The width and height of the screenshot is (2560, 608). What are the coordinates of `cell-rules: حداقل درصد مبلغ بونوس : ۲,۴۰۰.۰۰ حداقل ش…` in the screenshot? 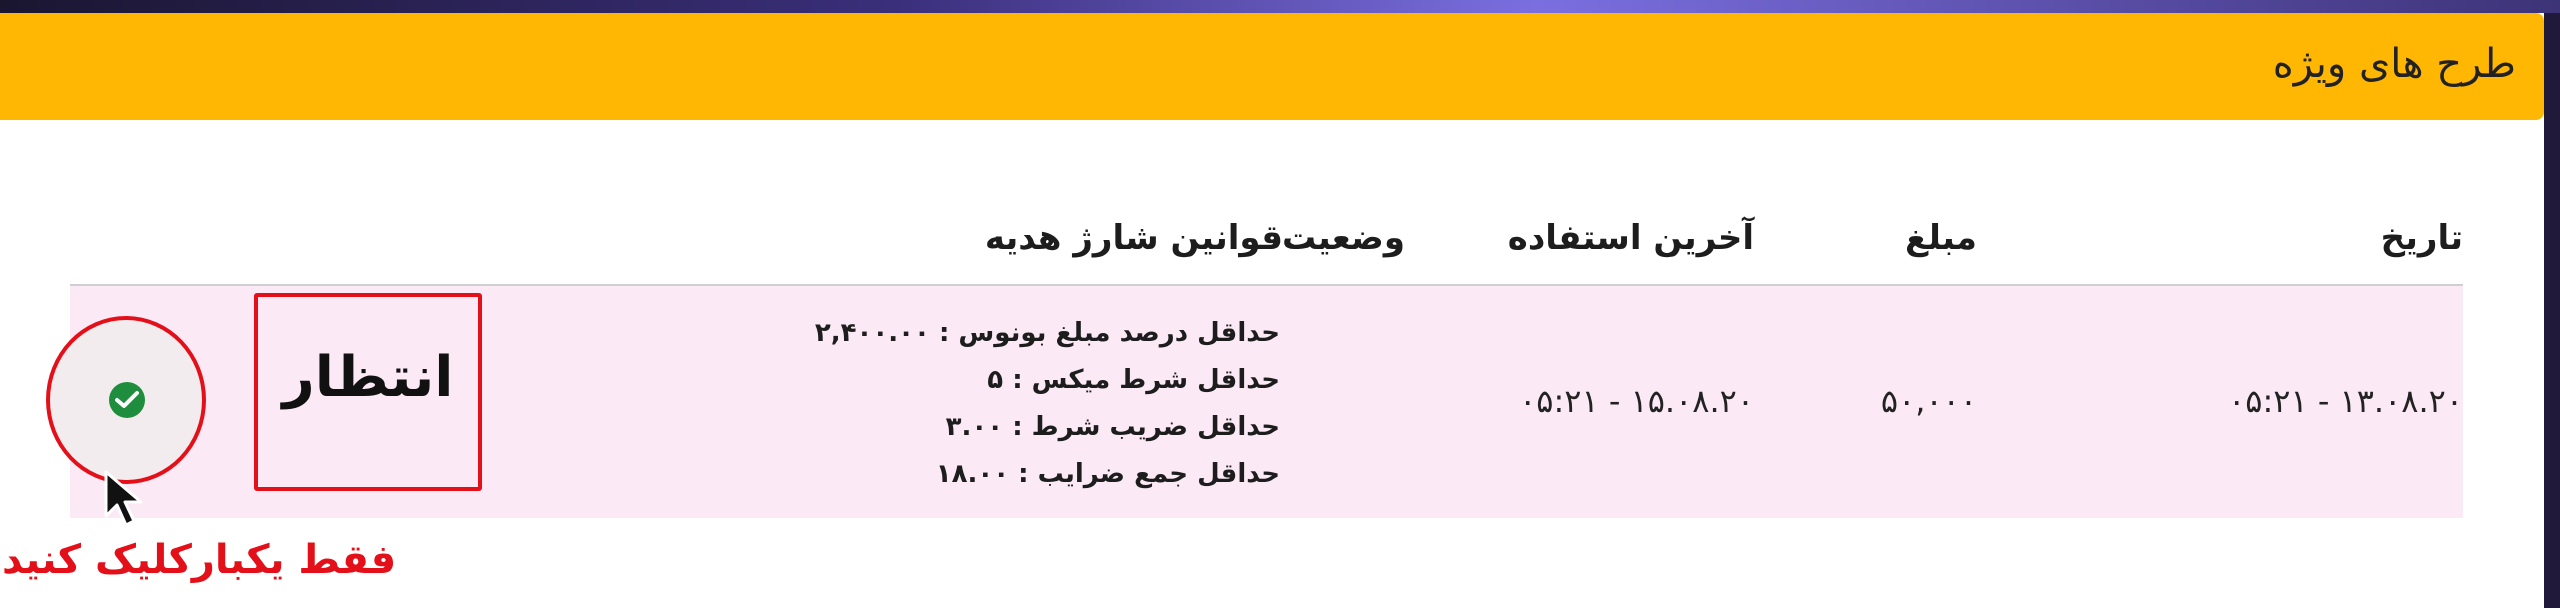 It's located at (1047, 404).